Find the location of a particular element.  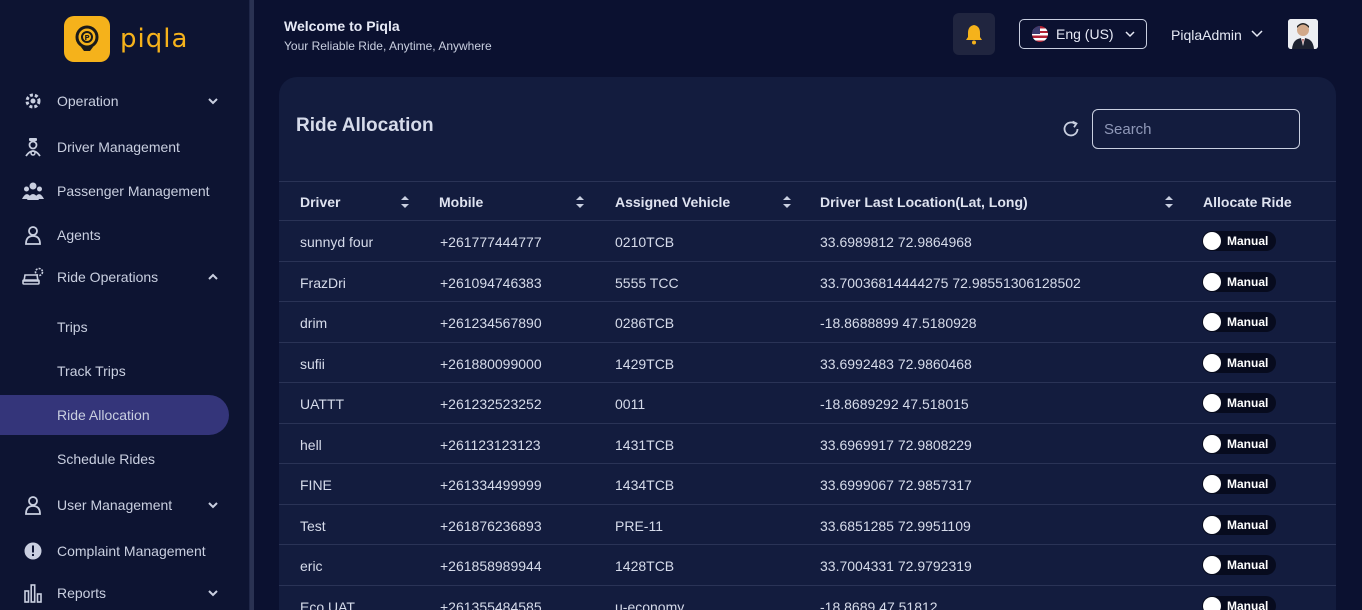

sidebar-item-trips: Trips is located at coordinates (125, 327).